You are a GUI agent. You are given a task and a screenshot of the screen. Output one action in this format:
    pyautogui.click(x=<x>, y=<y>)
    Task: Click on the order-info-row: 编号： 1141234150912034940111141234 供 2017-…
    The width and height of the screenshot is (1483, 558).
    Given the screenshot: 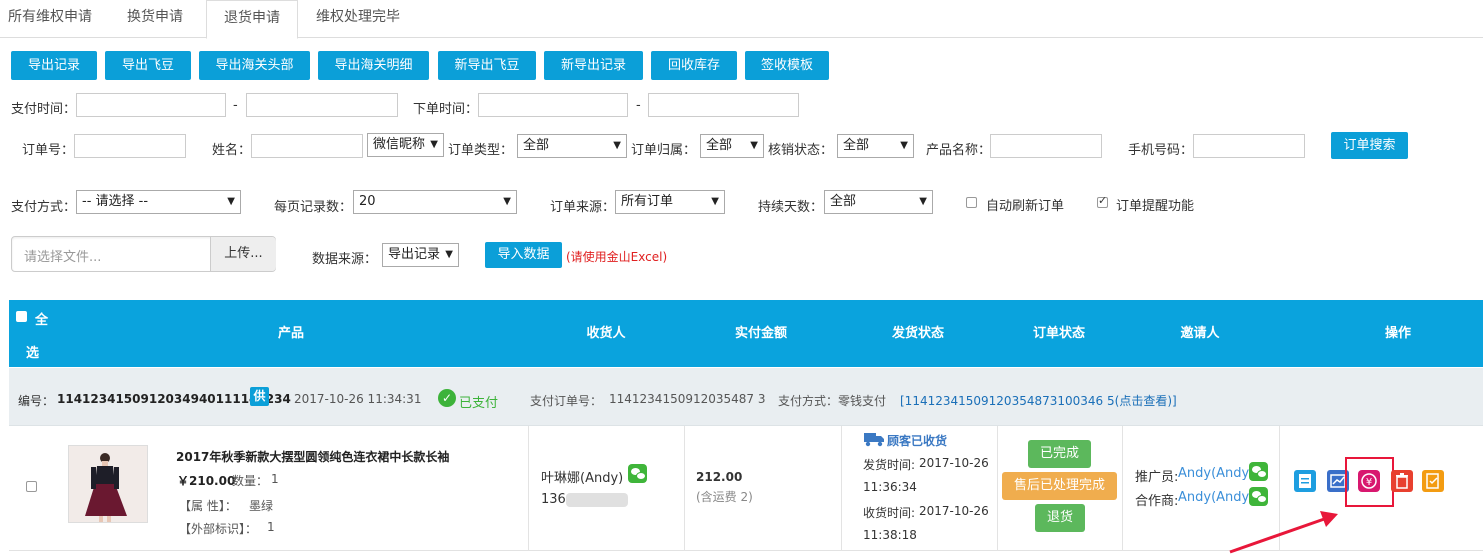 What is the action you would take?
    pyautogui.click(x=746, y=397)
    